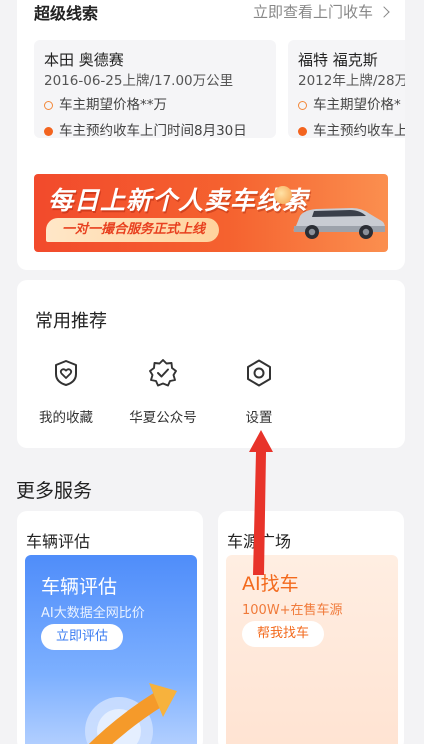 The height and width of the screenshot is (744, 424). I want to click on evaluate-now-button: 立即评估, so click(82, 637).